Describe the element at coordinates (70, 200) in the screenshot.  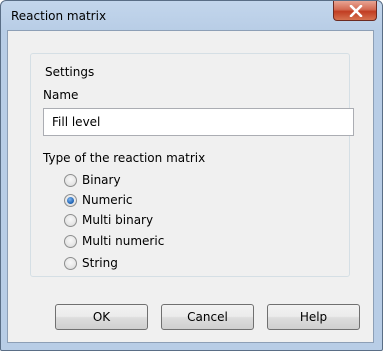
I see `radio-button-selected` at that location.